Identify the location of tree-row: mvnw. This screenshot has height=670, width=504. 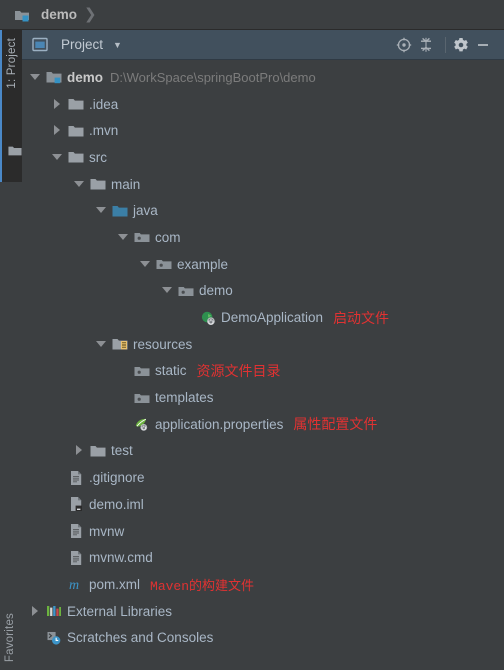
(263, 531).